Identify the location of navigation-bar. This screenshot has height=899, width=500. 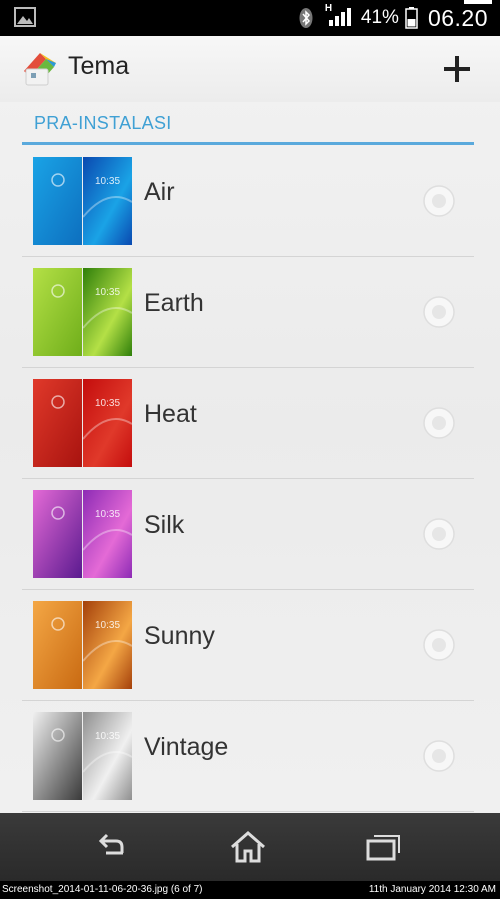
(250, 847).